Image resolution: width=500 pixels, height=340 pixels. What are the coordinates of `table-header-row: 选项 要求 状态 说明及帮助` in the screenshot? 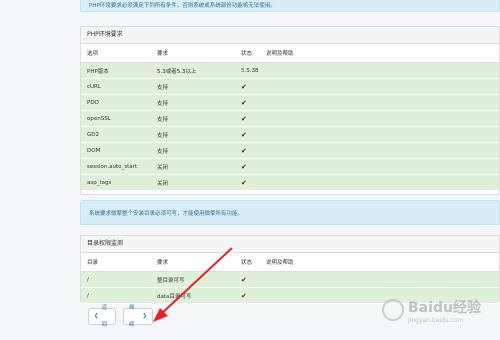 It's located at (290, 53).